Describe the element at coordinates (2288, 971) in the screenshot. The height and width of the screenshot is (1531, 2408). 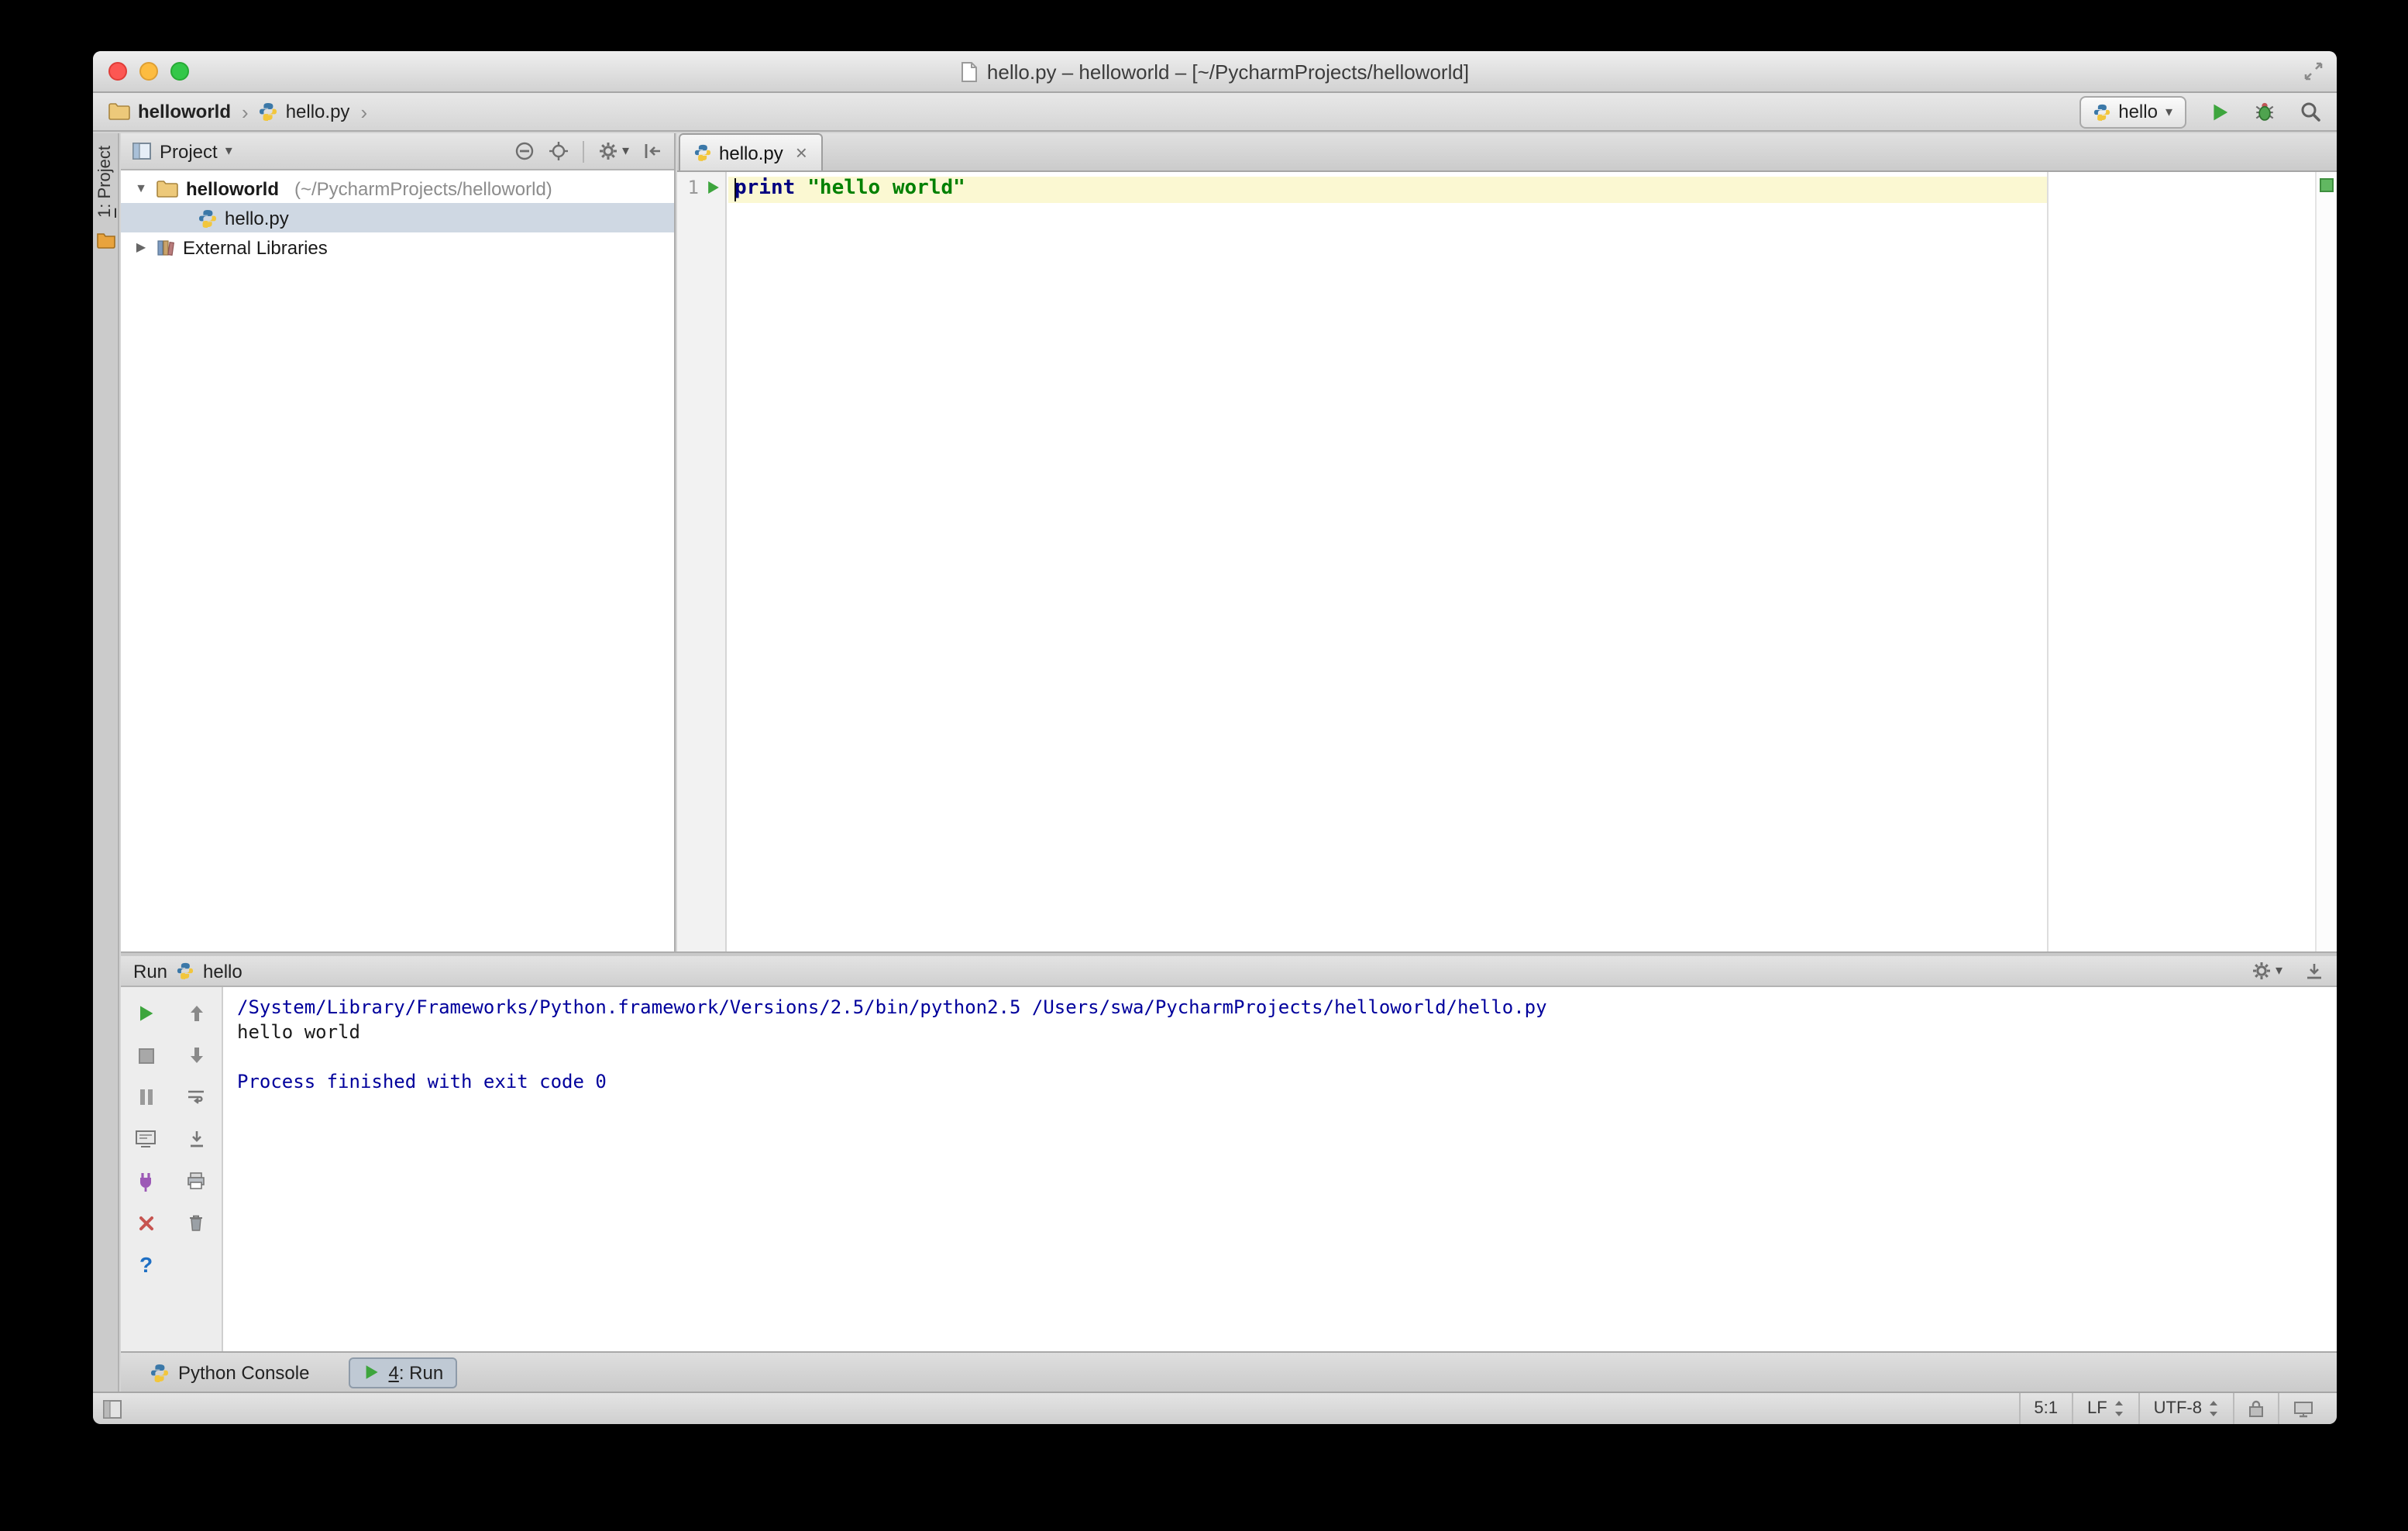
I see `run-header-toolbar: ▾` at that location.